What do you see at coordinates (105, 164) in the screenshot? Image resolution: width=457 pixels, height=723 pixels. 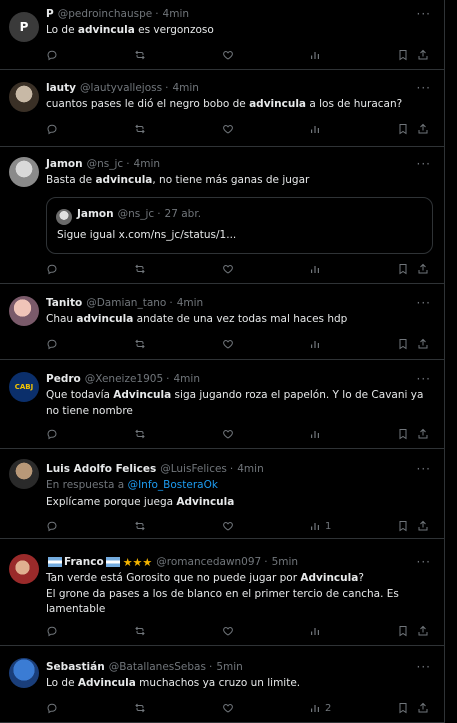 I see `author-handle: @ns_jc` at bounding box center [105, 164].